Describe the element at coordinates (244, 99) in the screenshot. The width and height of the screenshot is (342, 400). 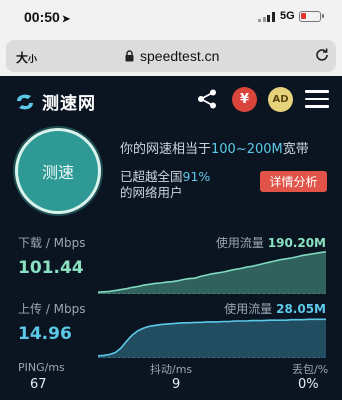
I see `donate-button: ¥` at that location.